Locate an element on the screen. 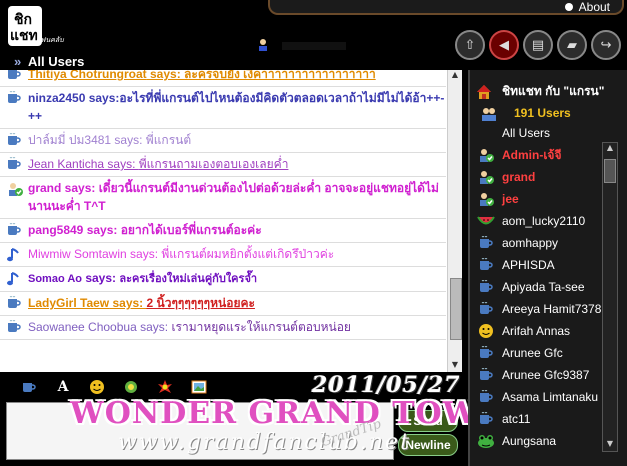 The height and width of the screenshot is (466, 627). smiley-icon is located at coordinates (97, 387).